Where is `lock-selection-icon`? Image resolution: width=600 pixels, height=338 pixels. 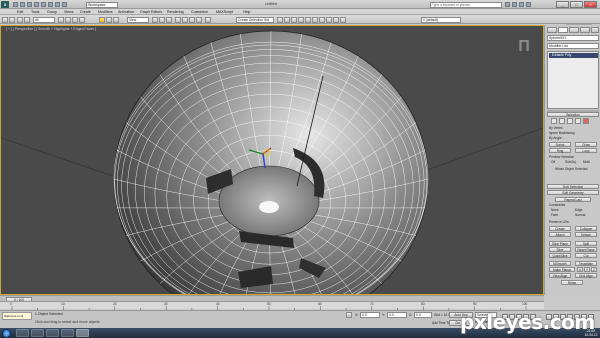
lock-selection-icon is located at coordinates (349, 315).